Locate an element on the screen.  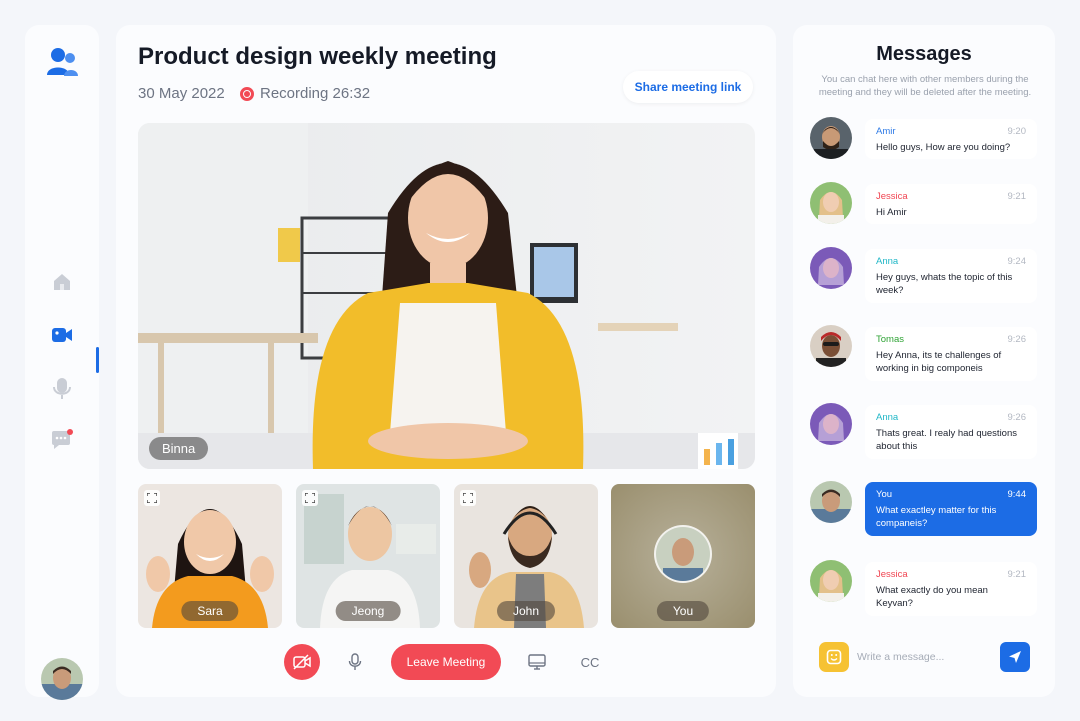
leave-meeting-button: Leave Meeting is located at coordinates (446, 662).